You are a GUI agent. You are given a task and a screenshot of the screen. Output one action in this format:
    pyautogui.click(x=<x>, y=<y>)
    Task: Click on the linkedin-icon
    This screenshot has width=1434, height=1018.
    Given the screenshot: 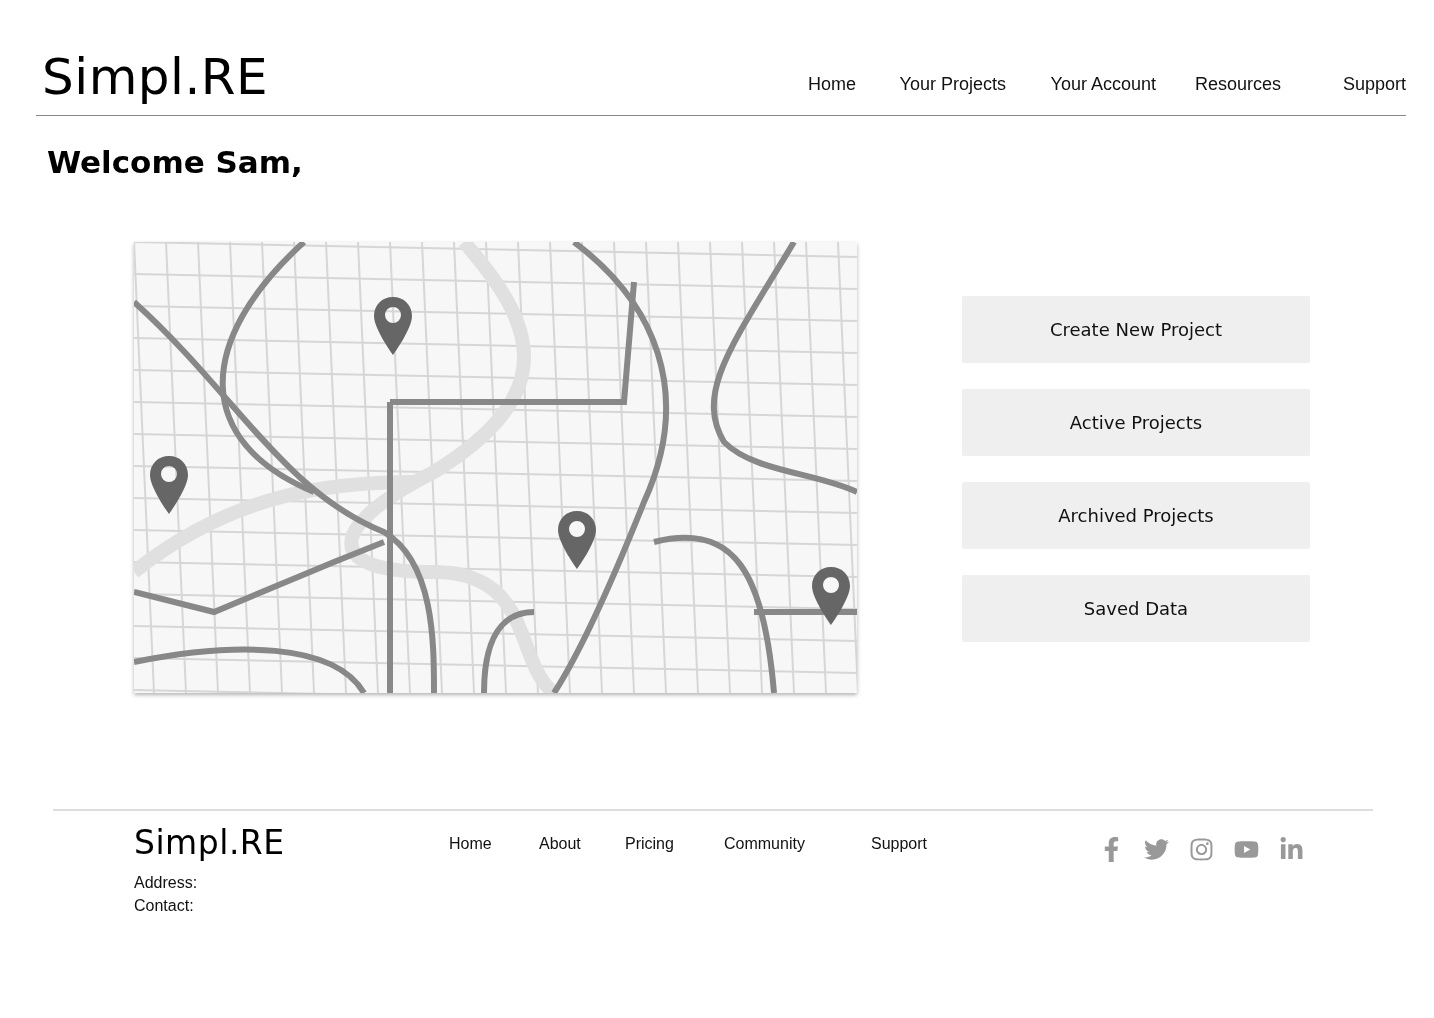 What is the action you would take?
    pyautogui.click(x=1291, y=849)
    